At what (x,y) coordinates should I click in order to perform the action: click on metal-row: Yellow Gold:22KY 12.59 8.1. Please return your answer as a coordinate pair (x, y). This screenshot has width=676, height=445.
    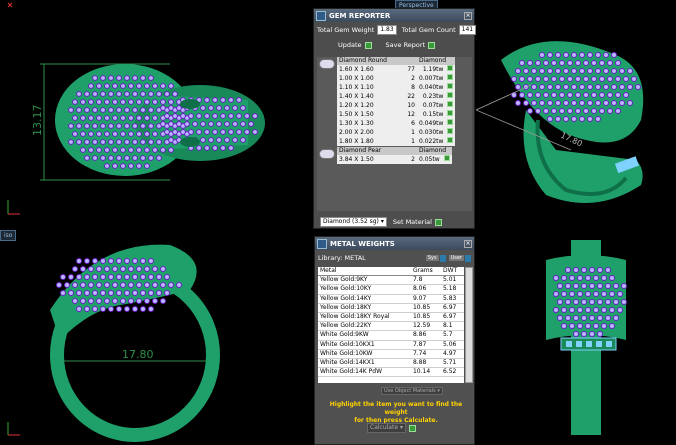
    Looking at the image, I should click on (391, 326).